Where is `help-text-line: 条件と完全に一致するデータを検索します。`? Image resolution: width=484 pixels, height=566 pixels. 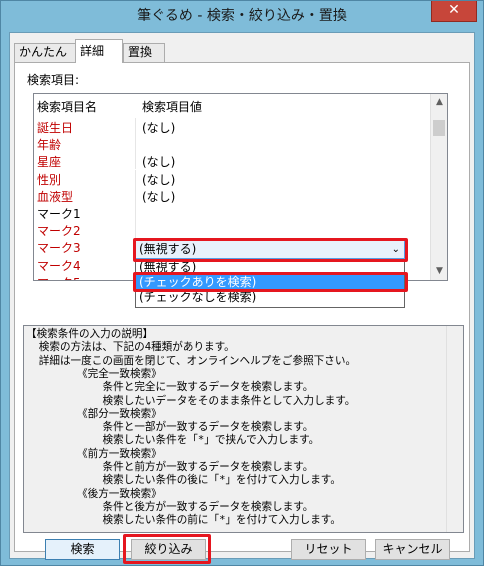
help-text-line: 条件と完全に一致するデータを検索します。 is located at coordinates (170, 387).